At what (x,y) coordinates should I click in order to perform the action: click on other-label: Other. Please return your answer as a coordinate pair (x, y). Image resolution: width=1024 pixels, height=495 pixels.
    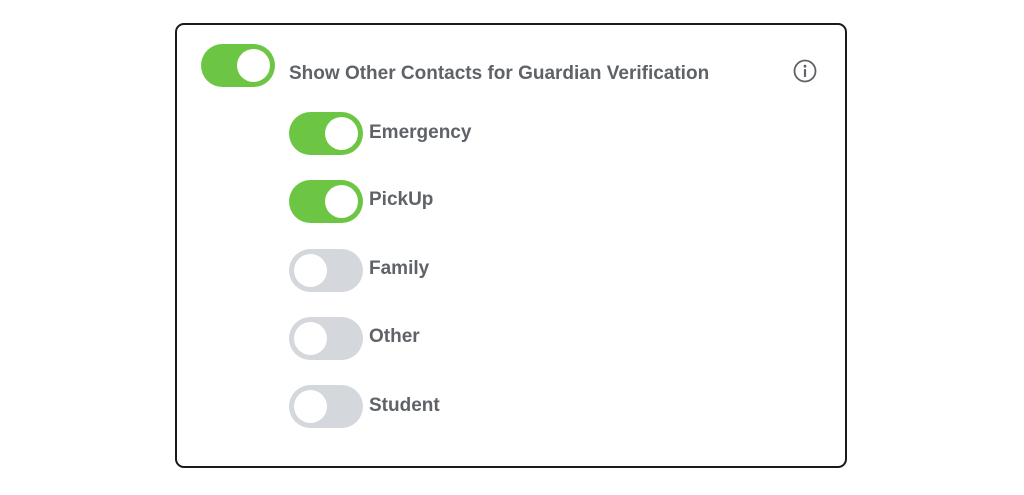
    Looking at the image, I should click on (394, 336).